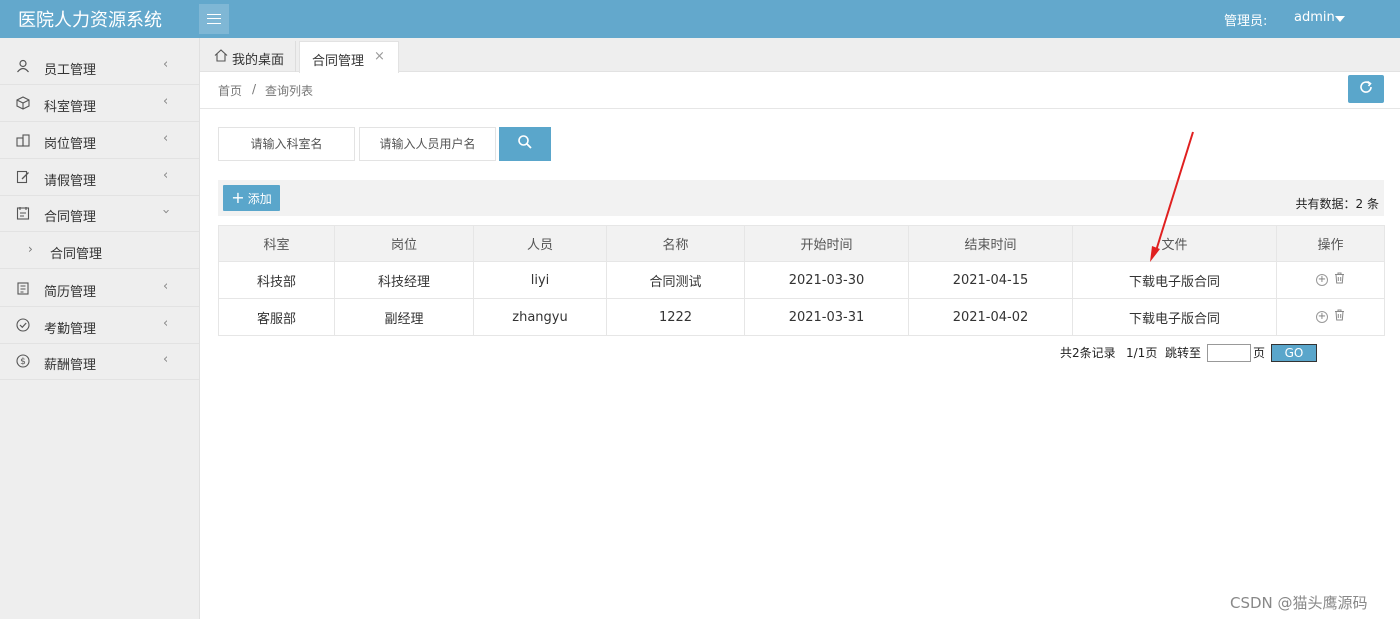 Image resolution: width=1400 pixels, height=619 pixels. Describe the element at coordinates (801, 198) in the screenshot. I see `table-toolbar: + 添加 共有数据：2 条` at that location.